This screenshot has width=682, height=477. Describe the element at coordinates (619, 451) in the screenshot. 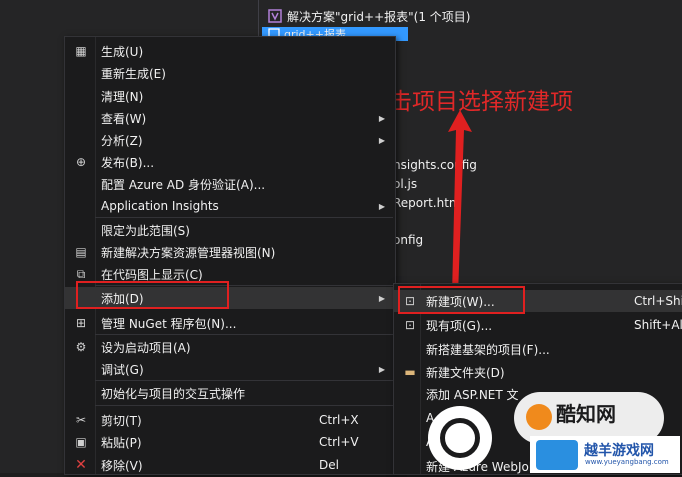

I see `watermark-site: 越羊游戏网` at that location.